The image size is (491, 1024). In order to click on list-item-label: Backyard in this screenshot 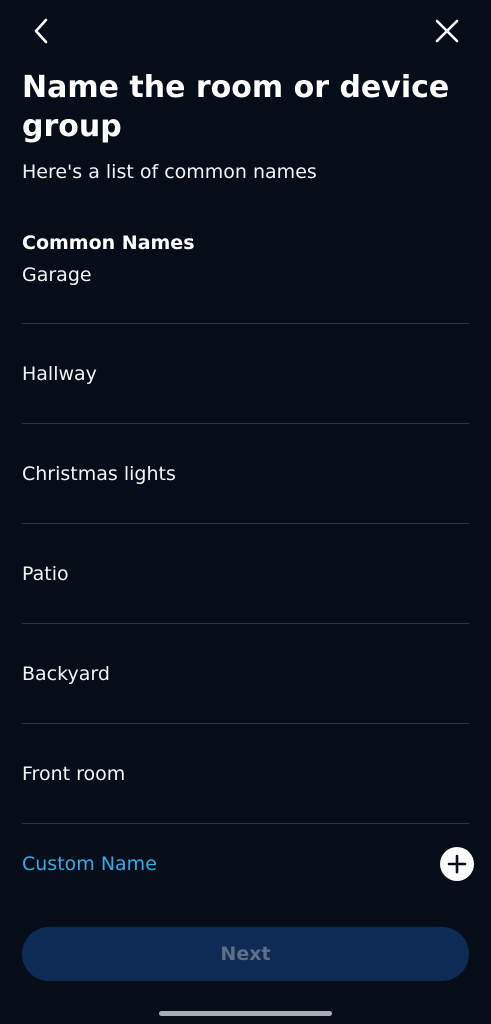, I will do `click(66, 673)`.